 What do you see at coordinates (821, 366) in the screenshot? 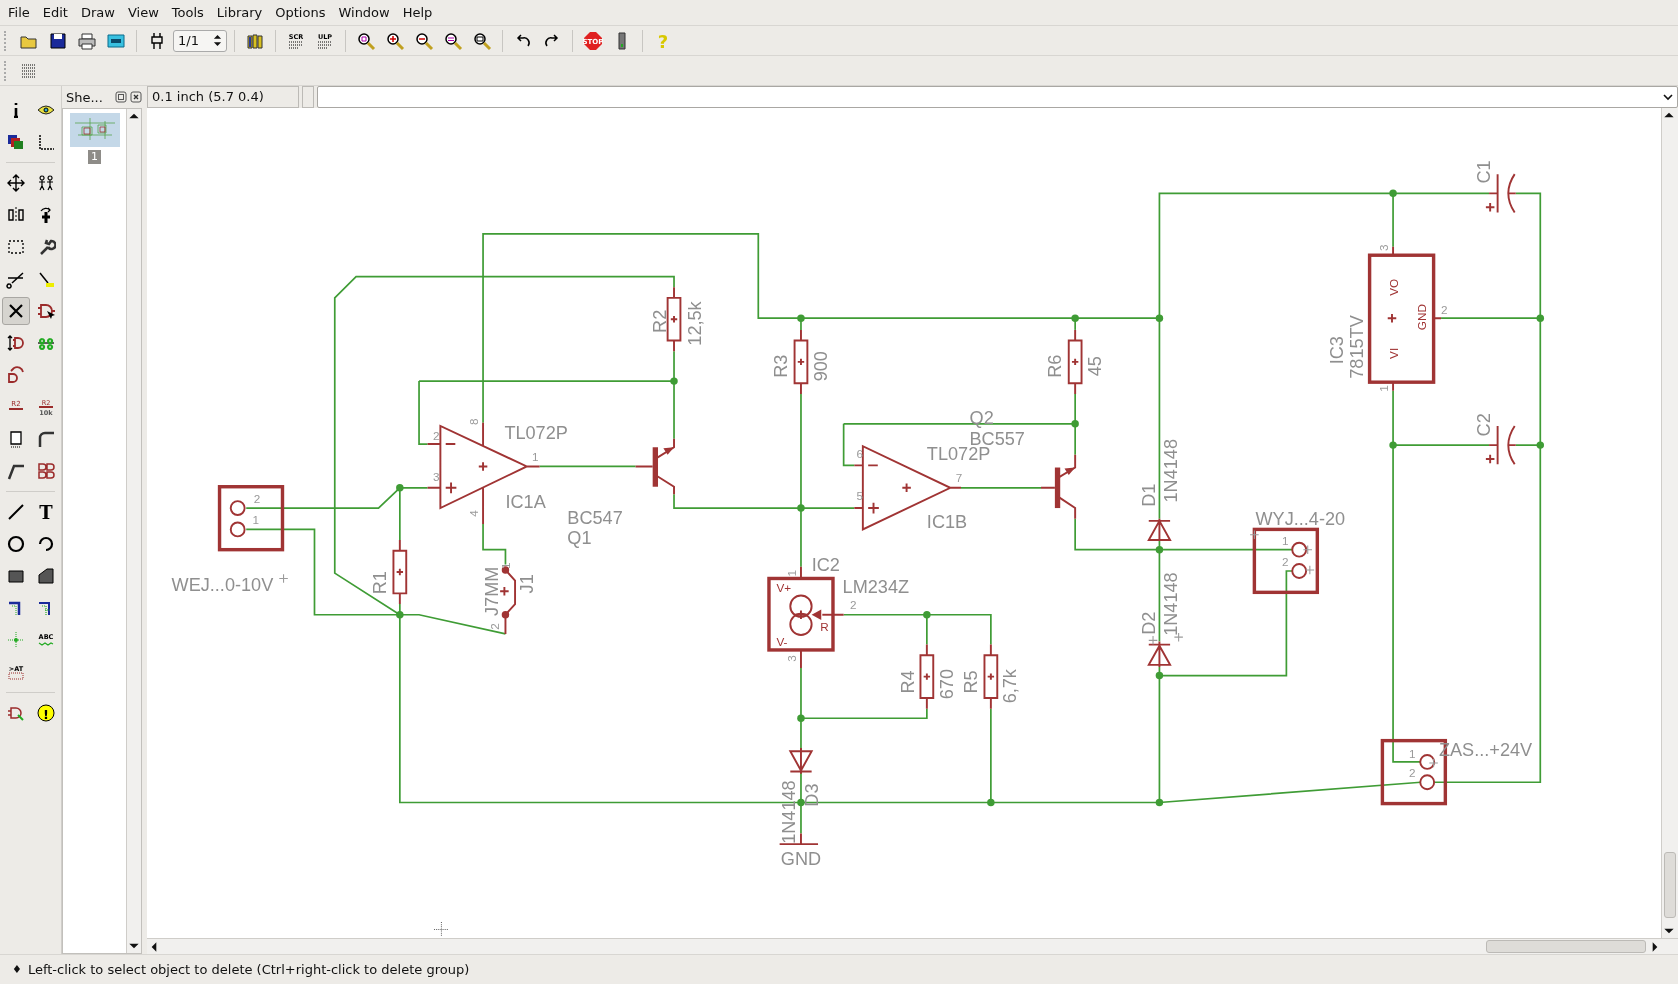
I see `part-label: 900` at bounding box center [821, 366].